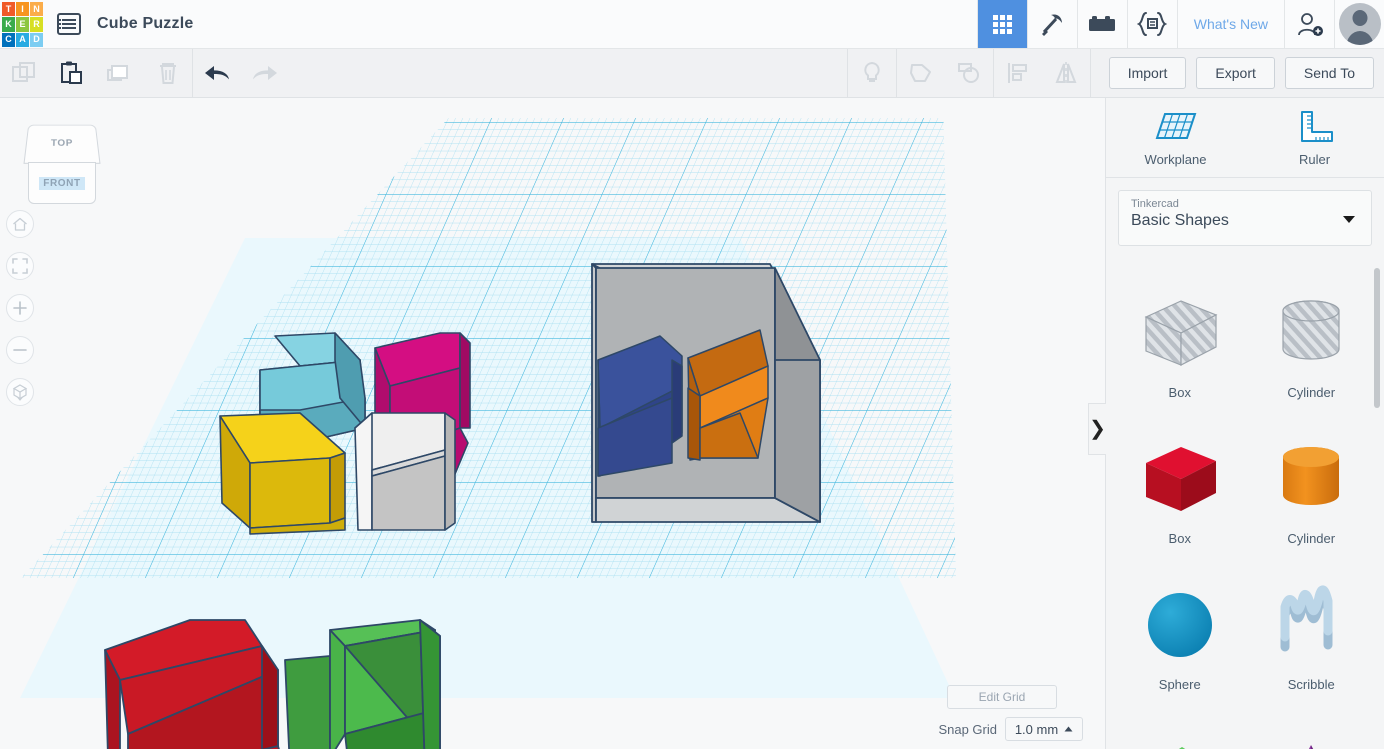  I want to click on lego-brick-glyph, so click(1102, 23).